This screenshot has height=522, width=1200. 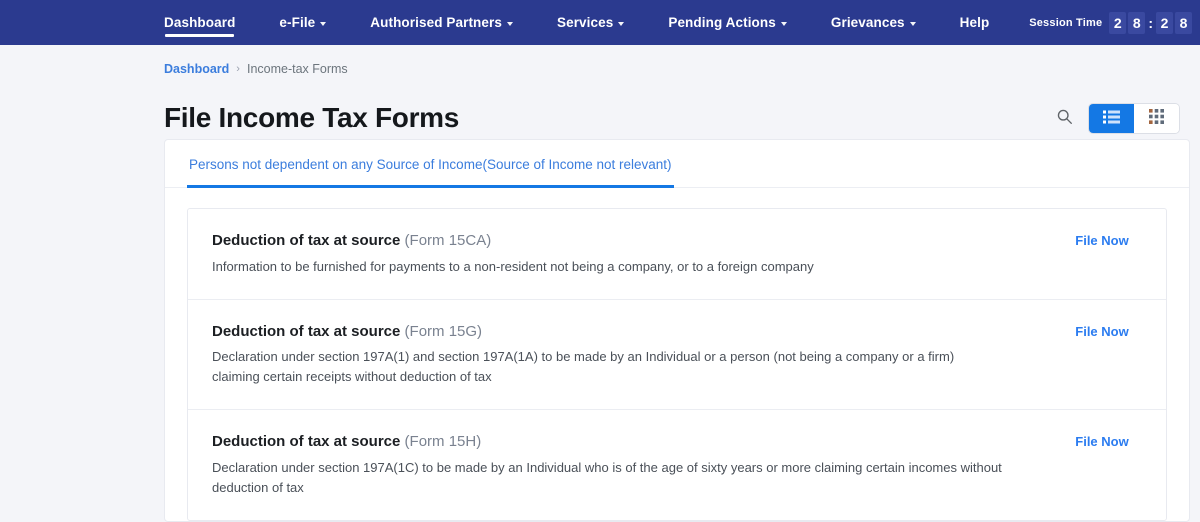 What do you see at coordinates (196, 69) in the screenshot?
I see `breadcrumb-dashboard-link: Dashboard` at bounding box center [196, 69].